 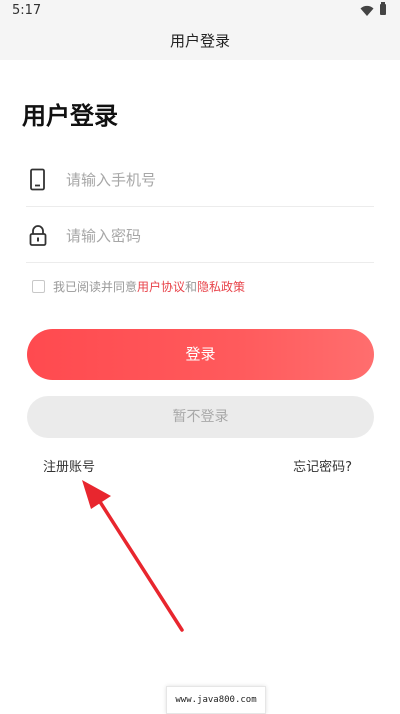 What do you see at coordinates (216, 700) in the screenshot?
I see `watermark: www.java800.com` at bounding box center [216, 700].